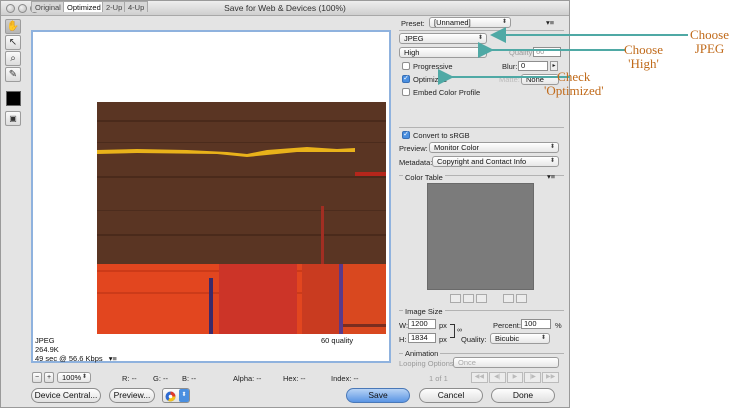 The image size is (750, 410). I want to click on annotation-choose-jpeg: Choose JPEG, so click(709, 41).